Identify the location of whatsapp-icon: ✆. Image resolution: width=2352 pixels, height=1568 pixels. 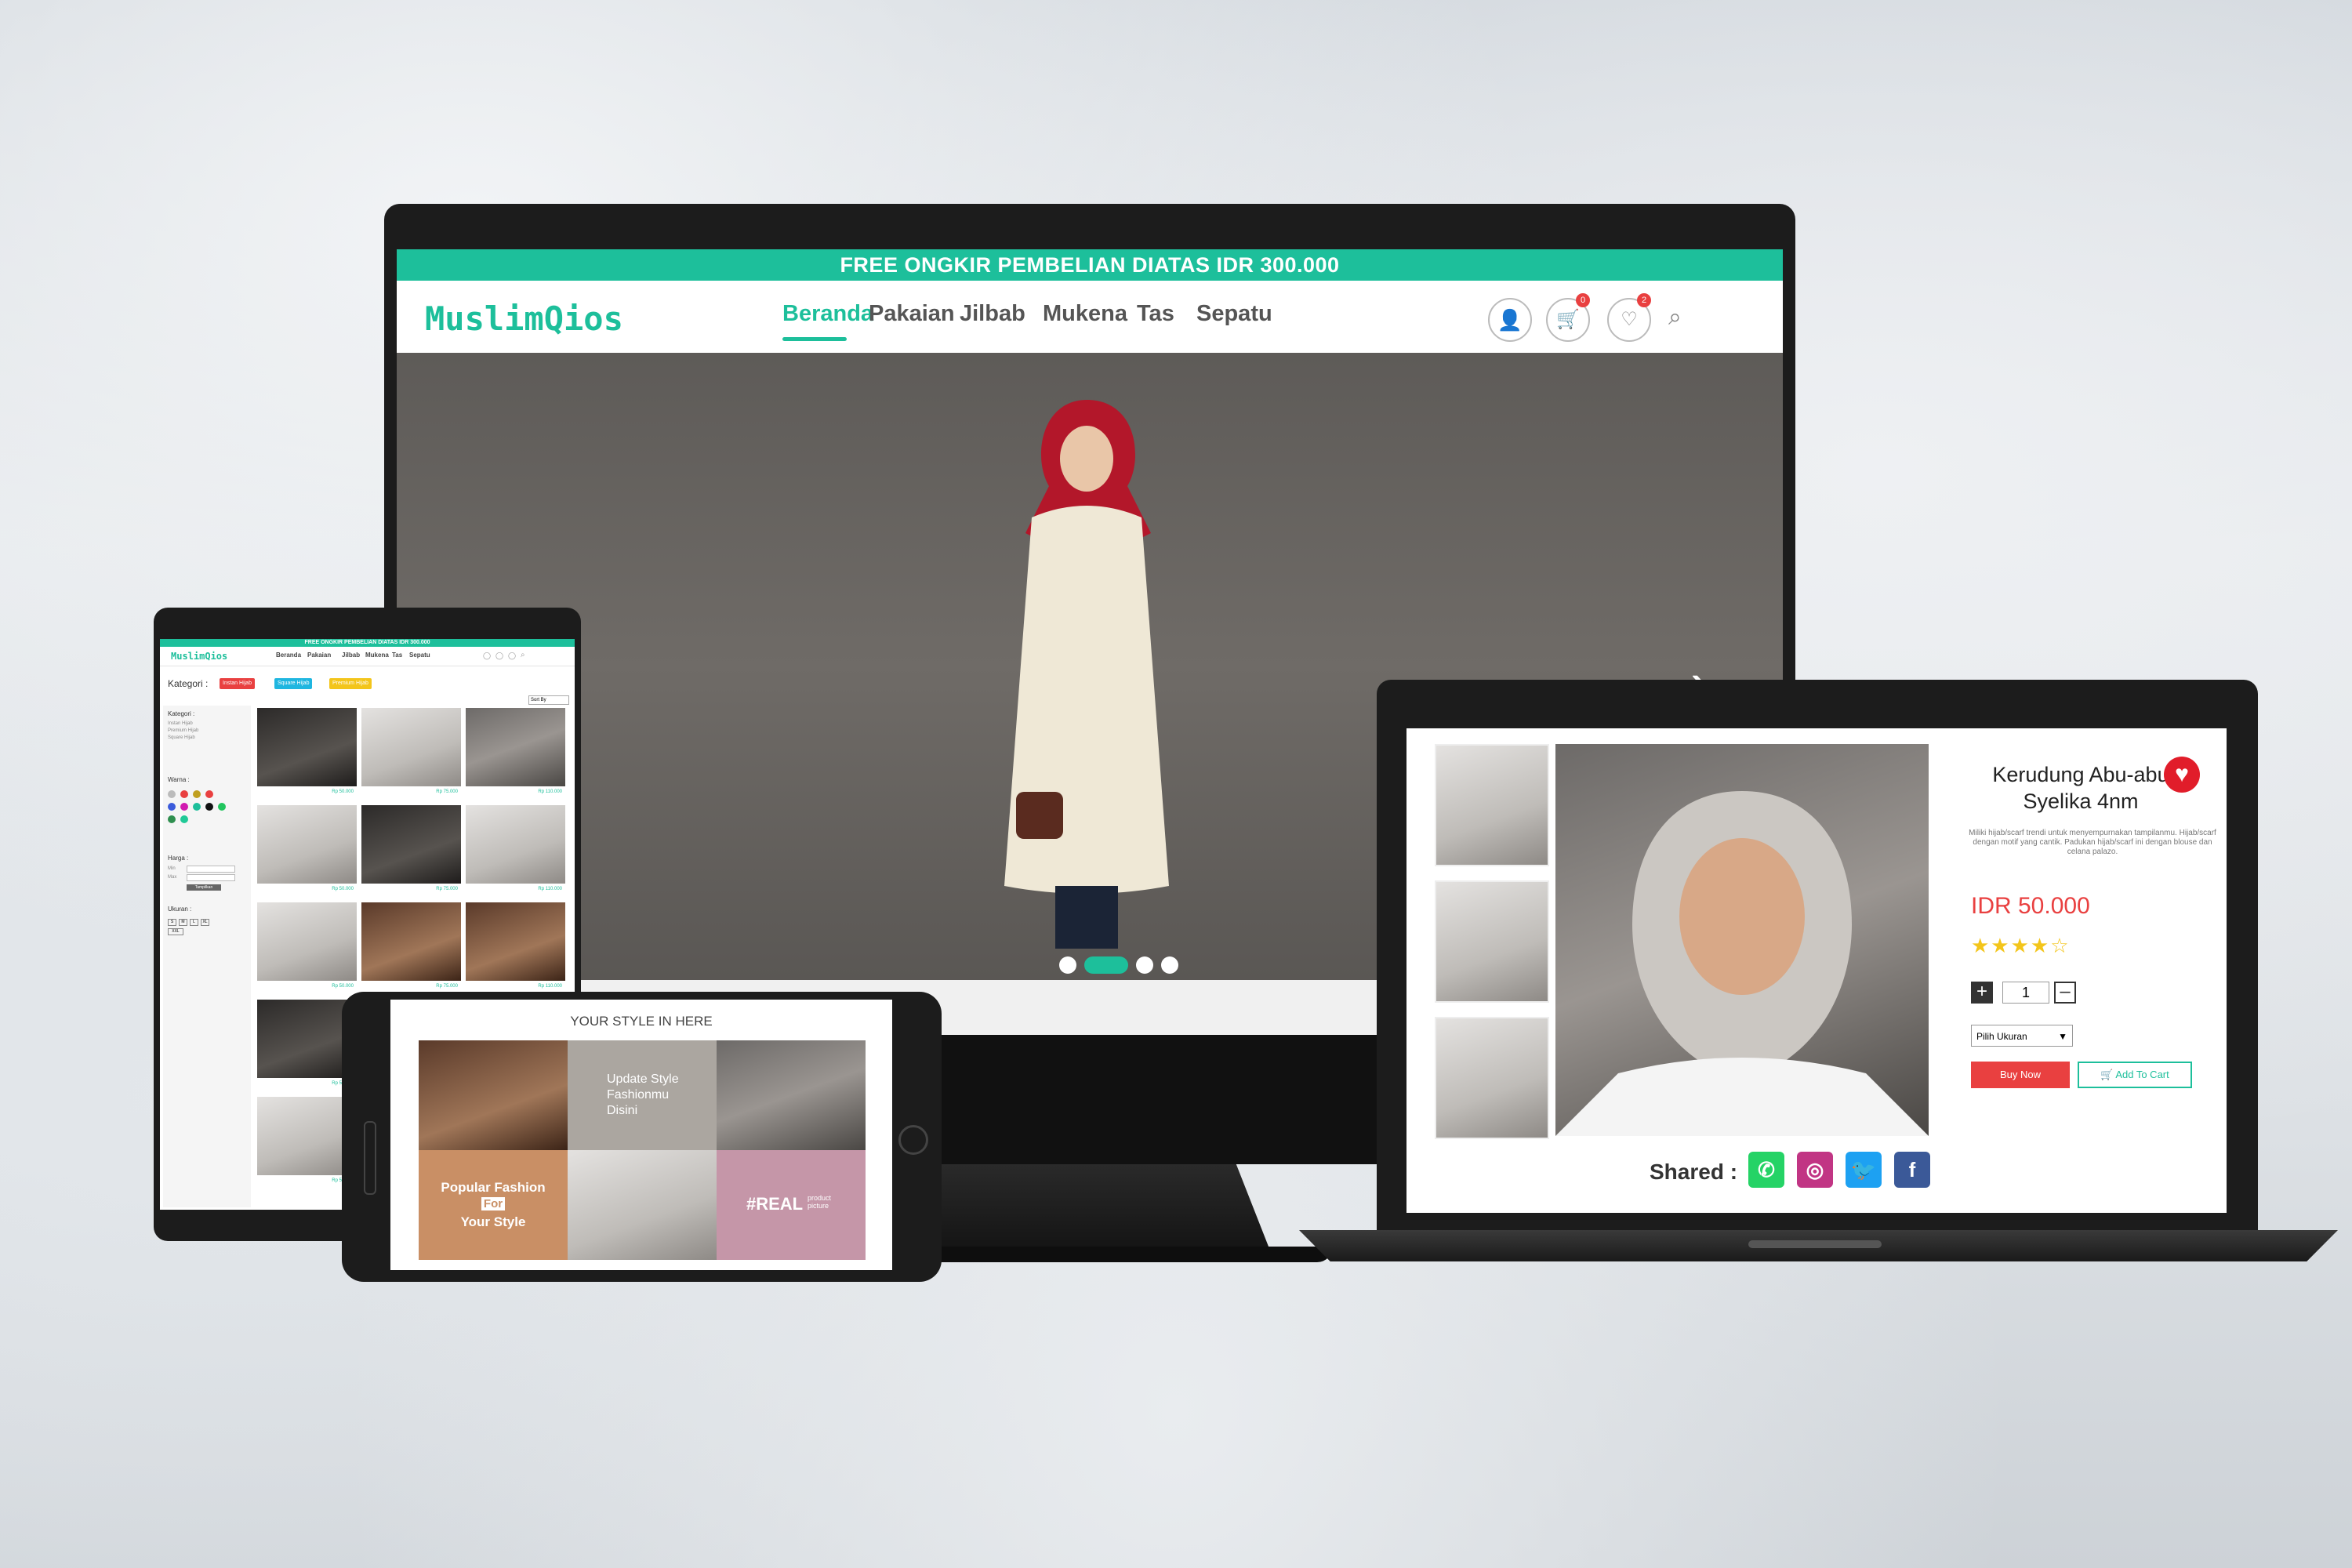
(1766, 1170).